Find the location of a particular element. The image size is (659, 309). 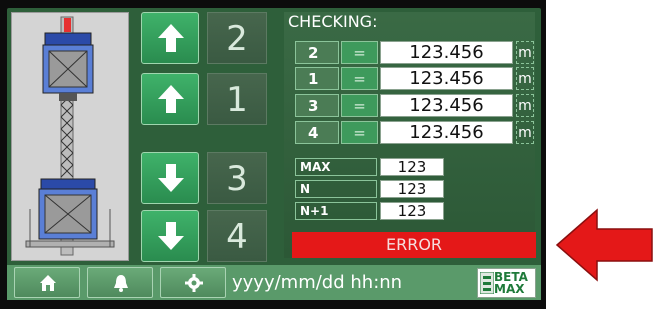

bell-icon is located at coordinates (121, 283).